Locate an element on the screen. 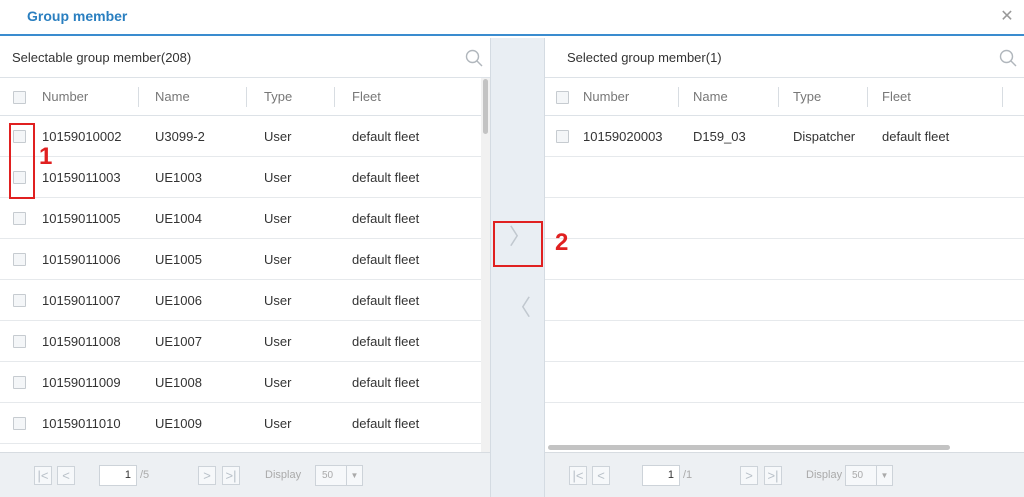 This screenshot has height=497, width=1024. table-row: 10159011010 UE1009 User default fleet is located at coordinates (245, 423).